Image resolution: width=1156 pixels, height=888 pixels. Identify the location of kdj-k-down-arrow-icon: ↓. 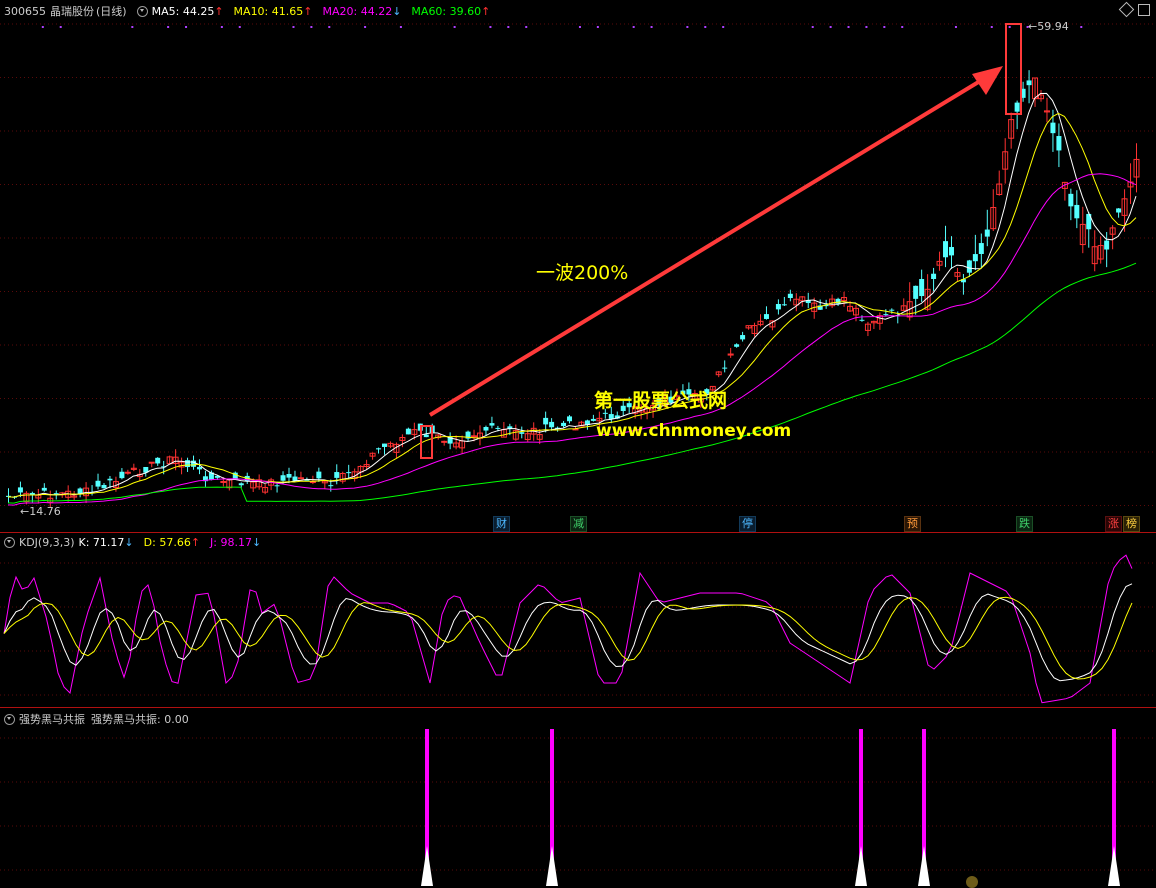
(129, 542).